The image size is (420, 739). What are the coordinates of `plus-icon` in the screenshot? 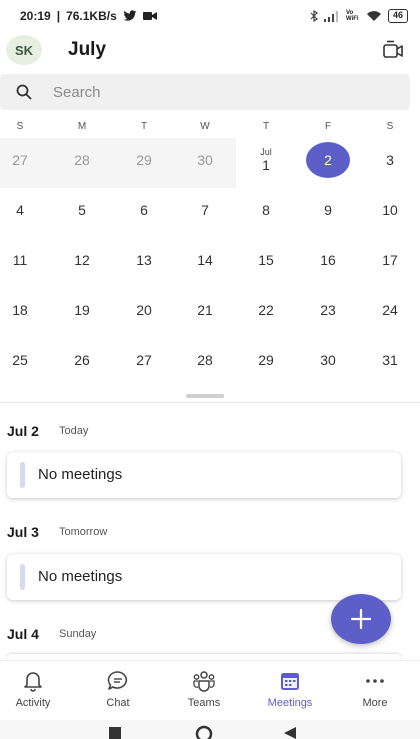 It's located at (361, 619).